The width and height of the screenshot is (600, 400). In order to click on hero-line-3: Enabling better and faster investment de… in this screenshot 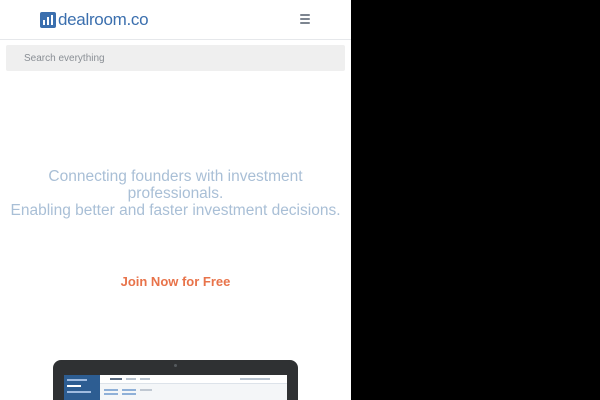, I will do `click(175, 210)`.